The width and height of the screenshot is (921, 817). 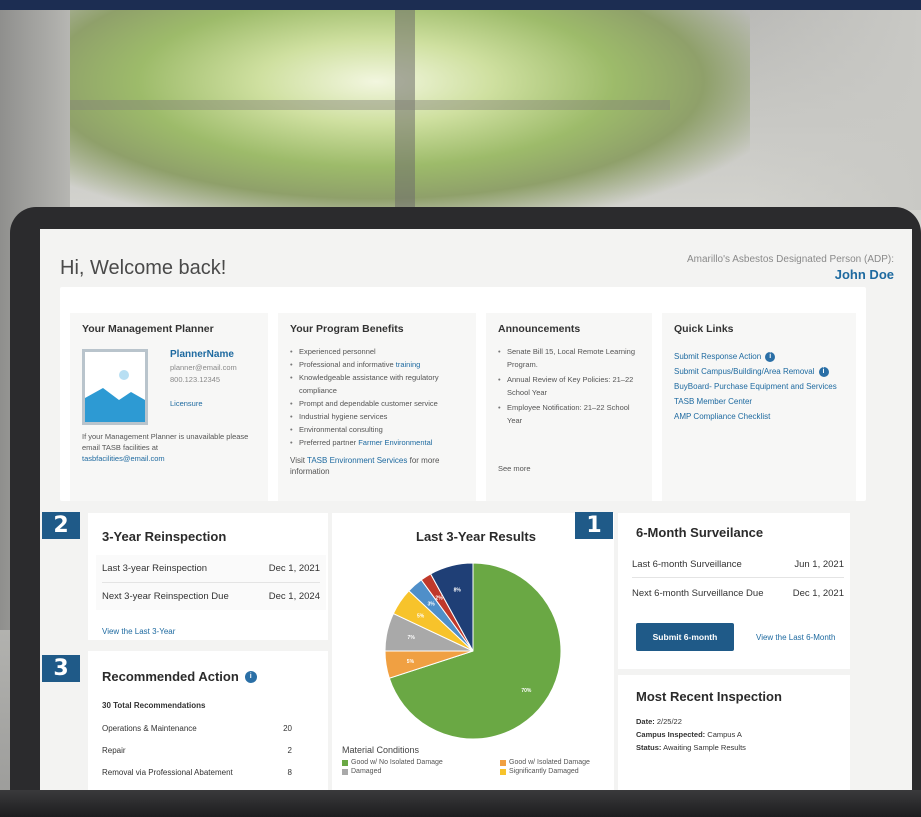 What do you see at coordinates (287, 728) in the screenshot?
I see `row-value: 20` at bounding box center [287, 728].